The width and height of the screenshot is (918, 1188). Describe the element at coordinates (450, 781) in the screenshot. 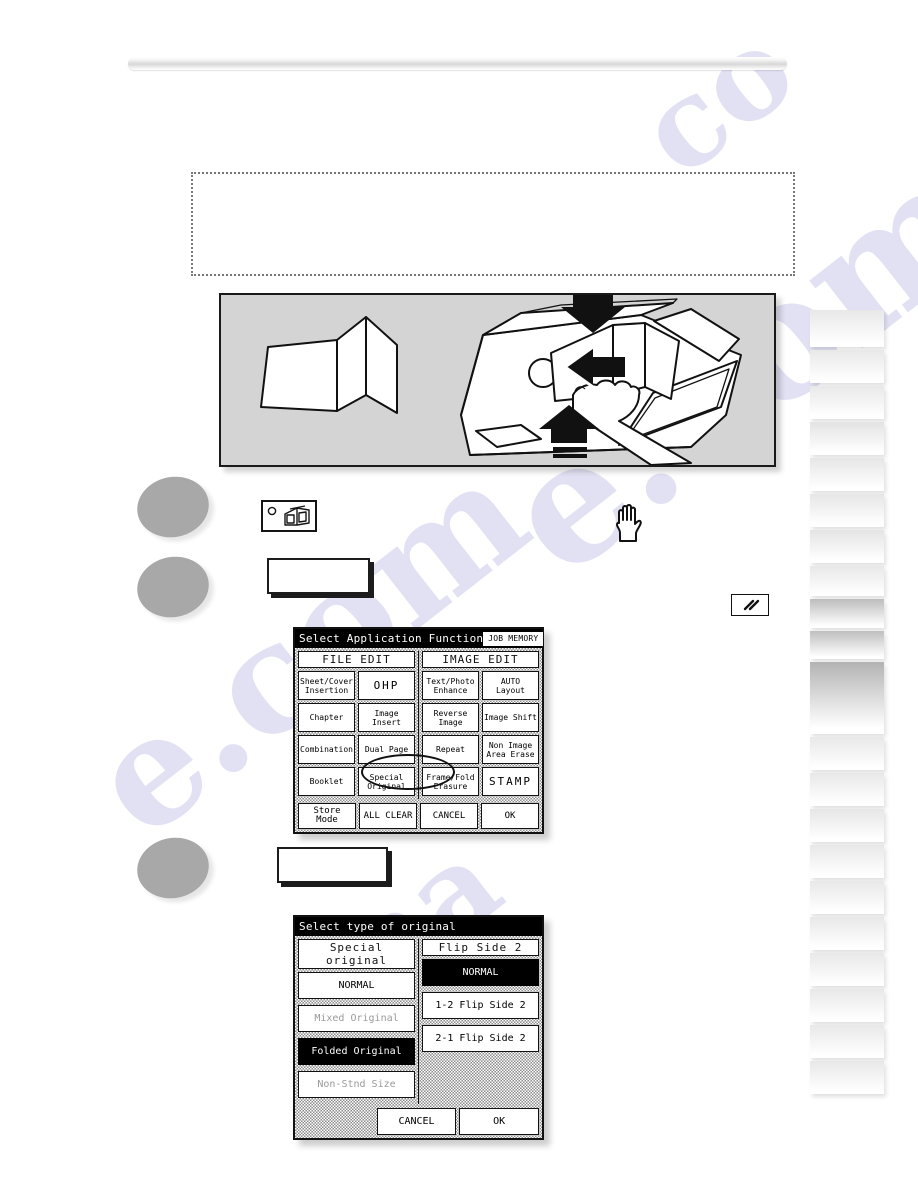

I see `button-frame-fold-erasure: Frame/Fold Erasure` at that location.